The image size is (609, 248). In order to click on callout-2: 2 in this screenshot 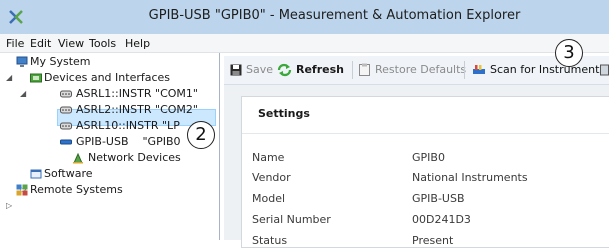, I will do `click(201, 135)`.